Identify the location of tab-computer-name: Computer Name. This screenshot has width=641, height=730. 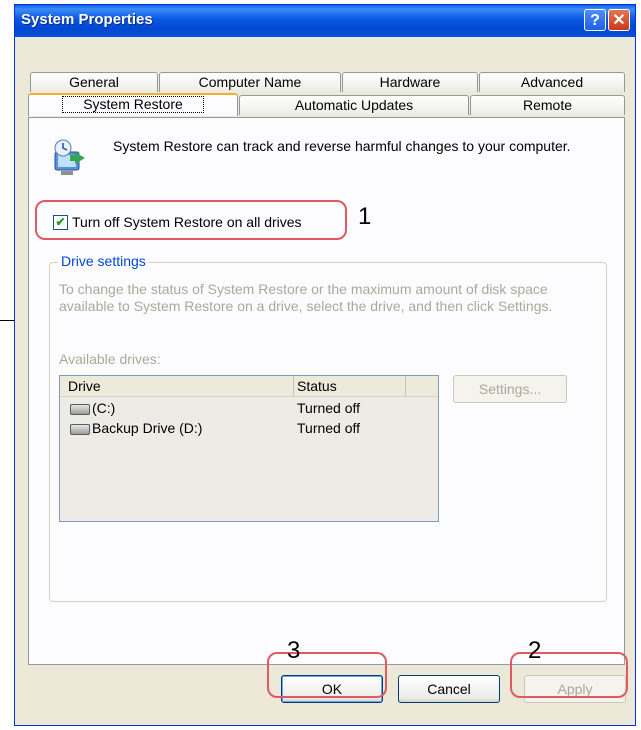
(250, 82).